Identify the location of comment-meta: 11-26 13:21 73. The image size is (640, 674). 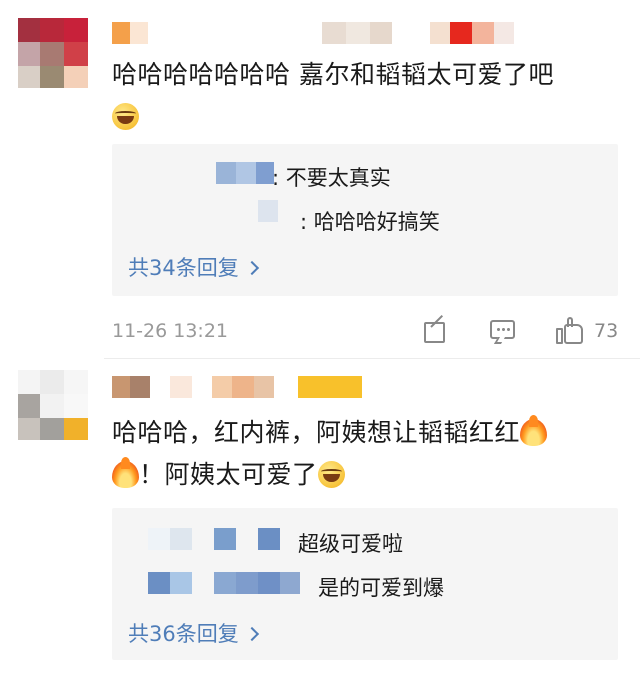
(320, 332).